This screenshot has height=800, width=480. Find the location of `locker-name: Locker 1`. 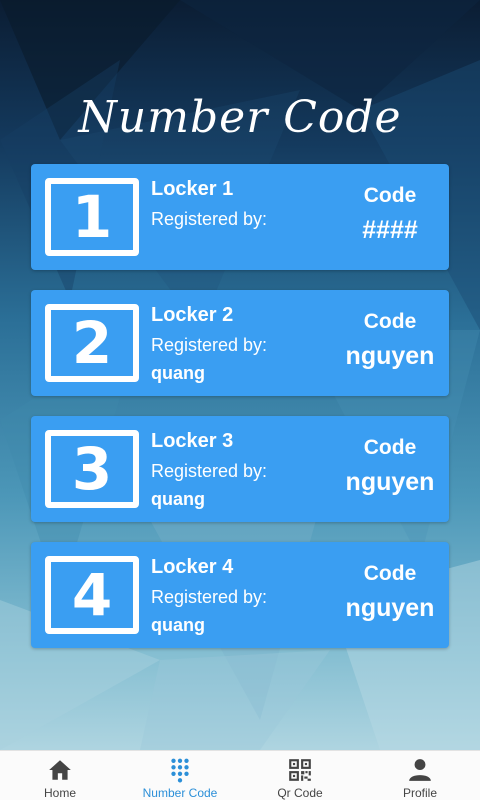

locker-name: Locker 1 is located at coordinates (192, 189).